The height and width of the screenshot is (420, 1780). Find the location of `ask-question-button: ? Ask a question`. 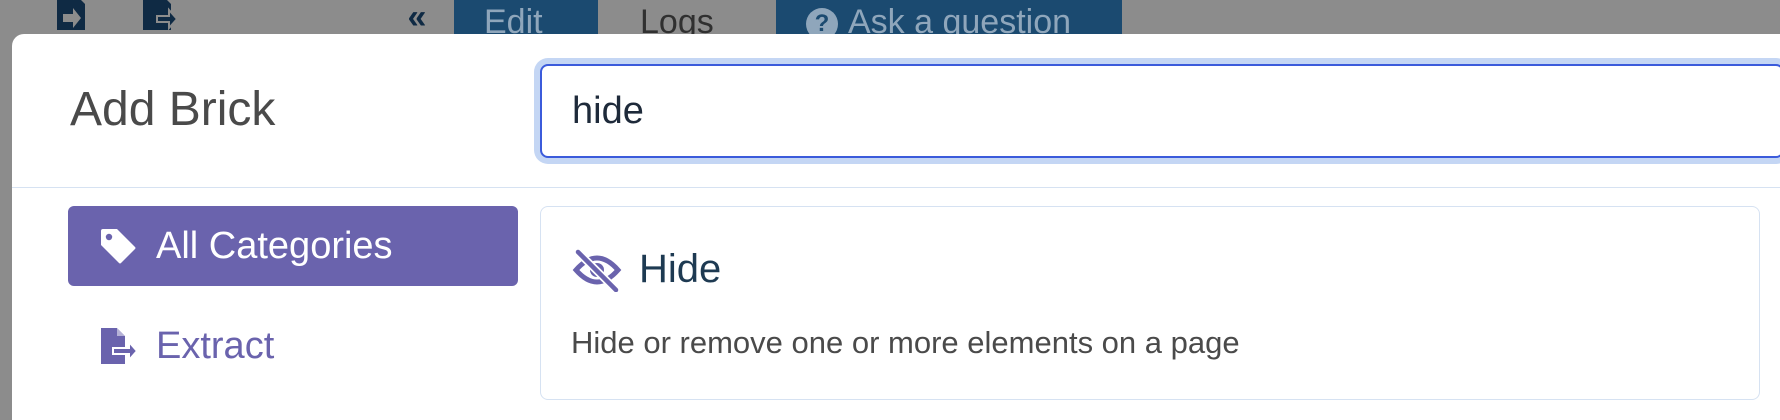

ask-question-button: ? Ask a question is located at coordinates (949, 17).